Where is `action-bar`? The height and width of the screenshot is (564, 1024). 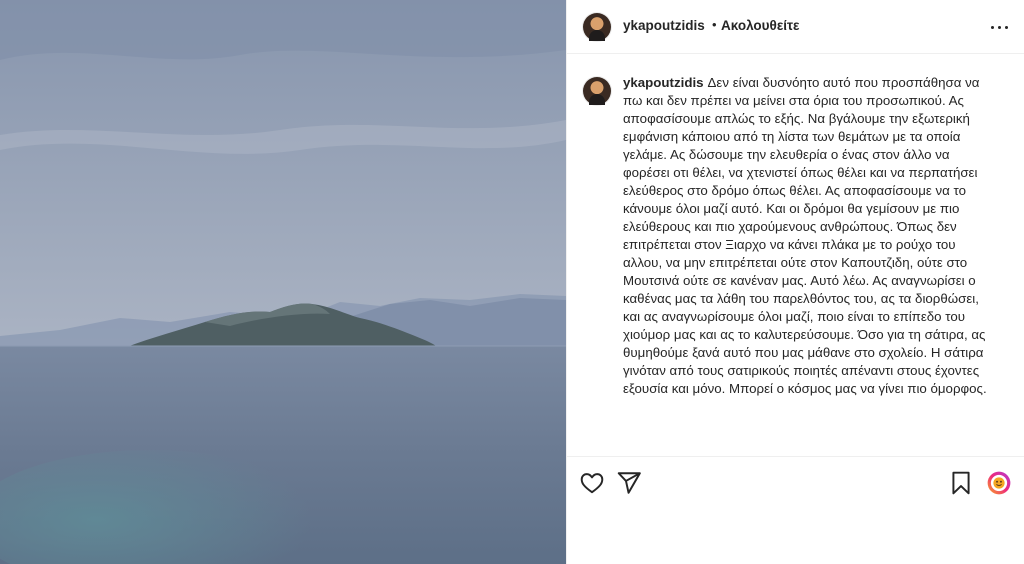
action-bar is located at coordinates (795, 483).